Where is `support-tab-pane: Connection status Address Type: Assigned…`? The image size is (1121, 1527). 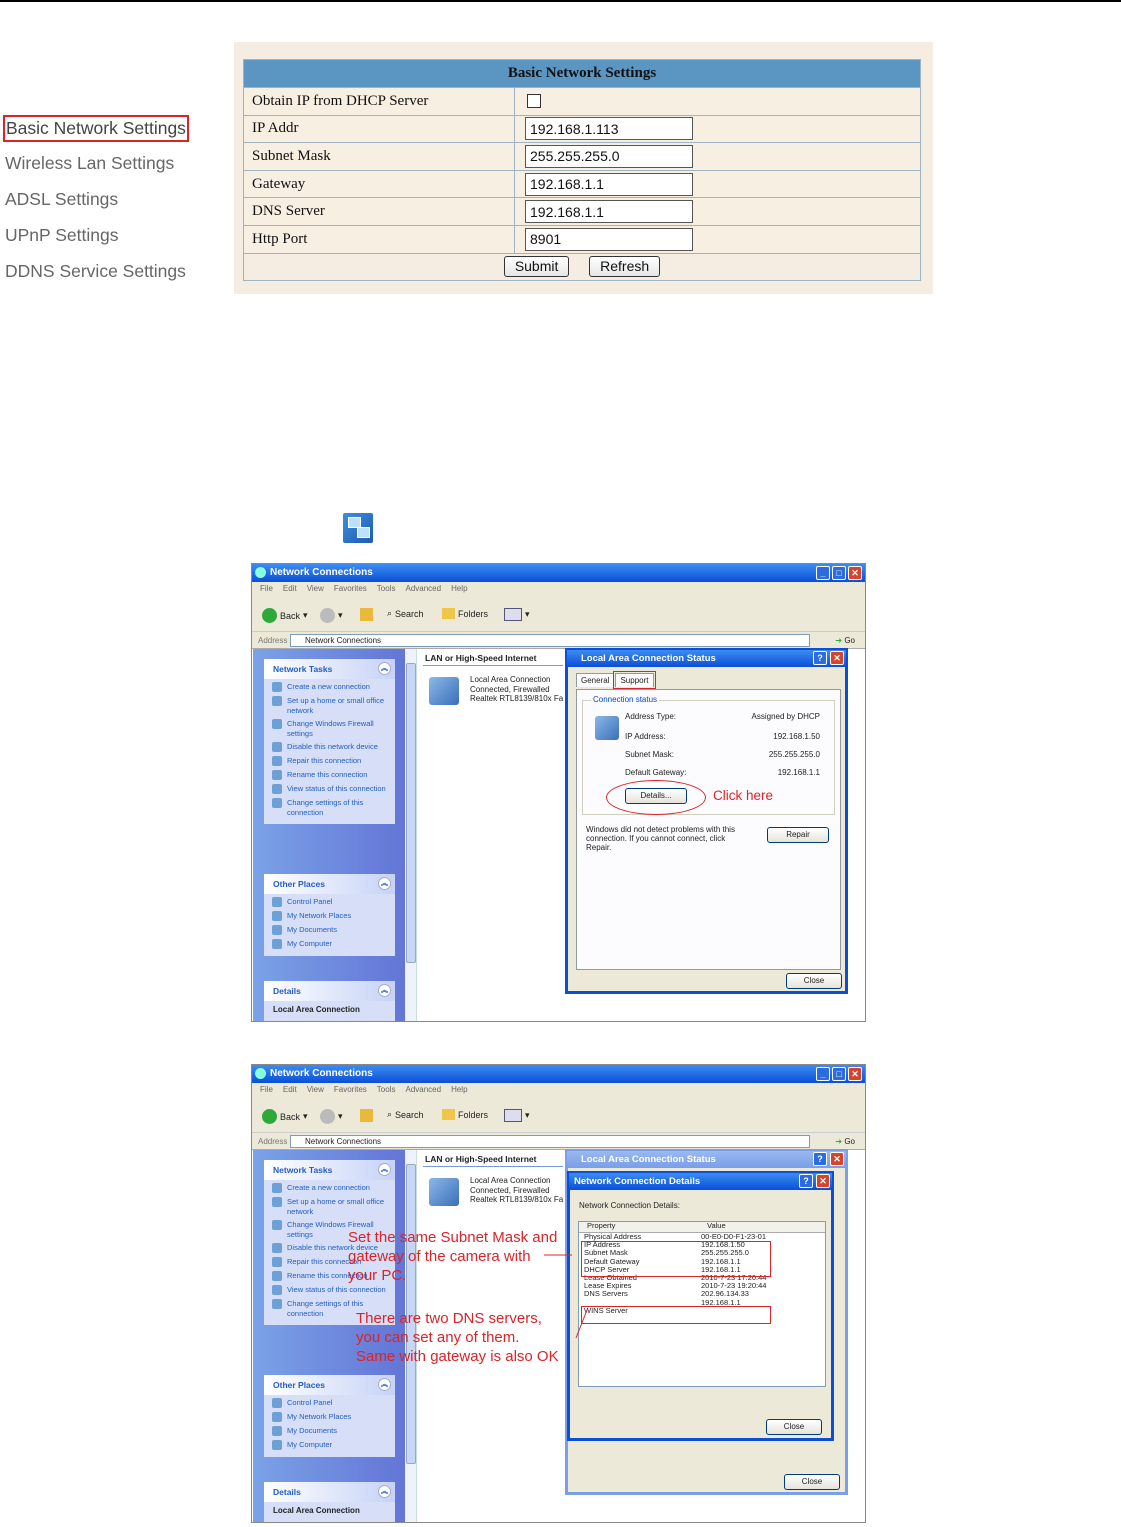
support-tab-pane: Connection status Address Type: Assigned… is located at coordinates (708, 829).